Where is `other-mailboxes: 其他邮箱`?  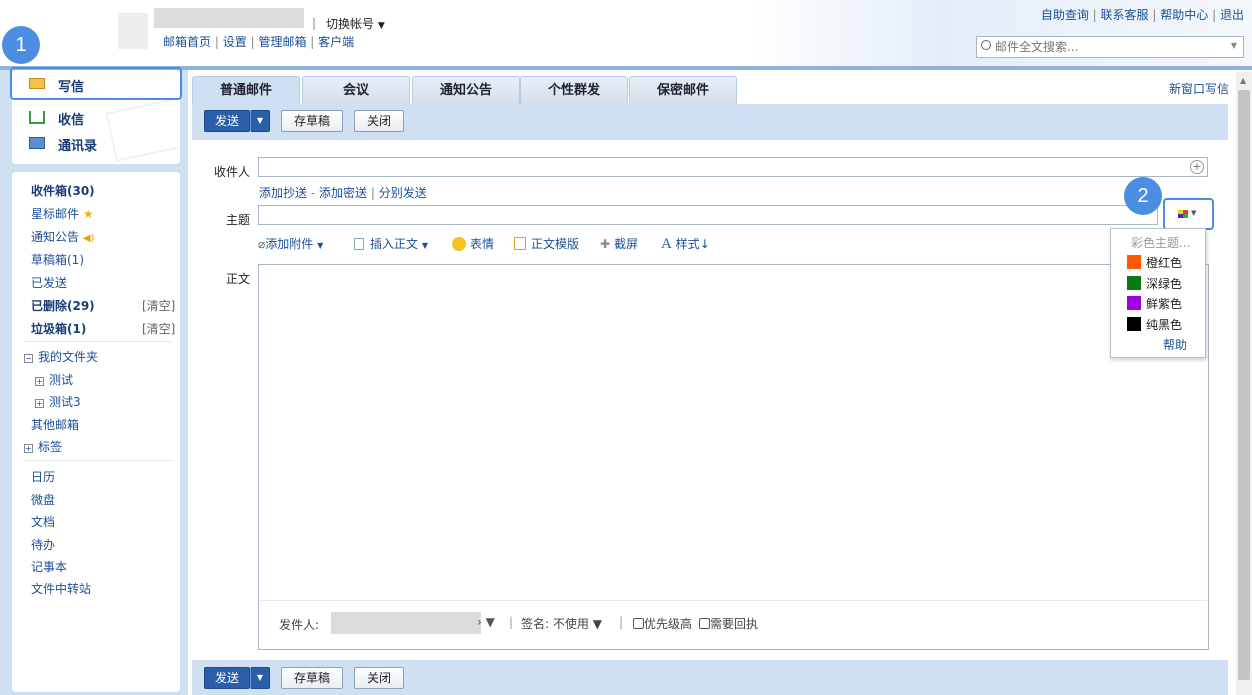 other-mailboxes: 其他邮箱 is located at coordinates (55, 424).